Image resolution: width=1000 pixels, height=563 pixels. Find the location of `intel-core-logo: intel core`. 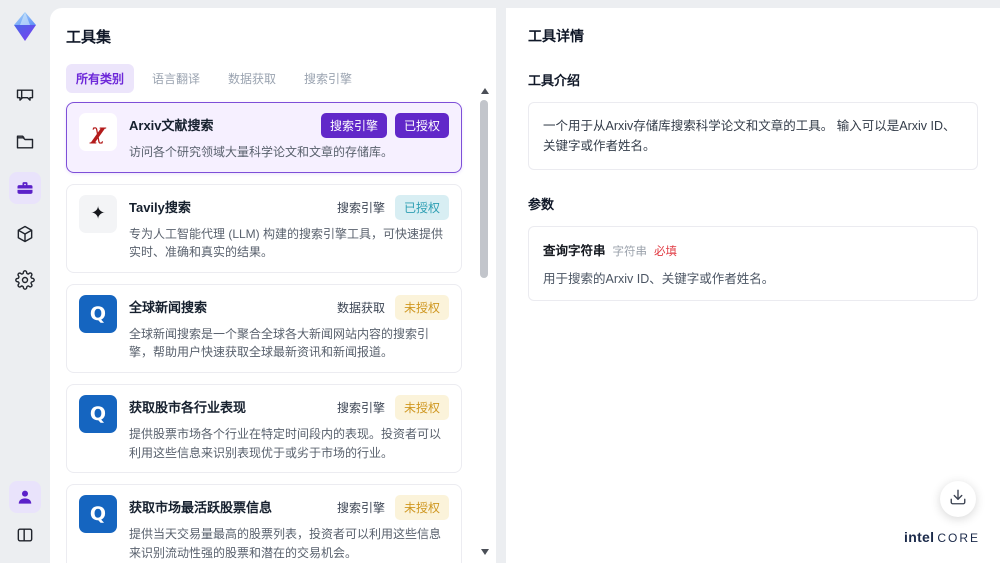

intel-core-logo: intel core is located at coordinates (942, 537).